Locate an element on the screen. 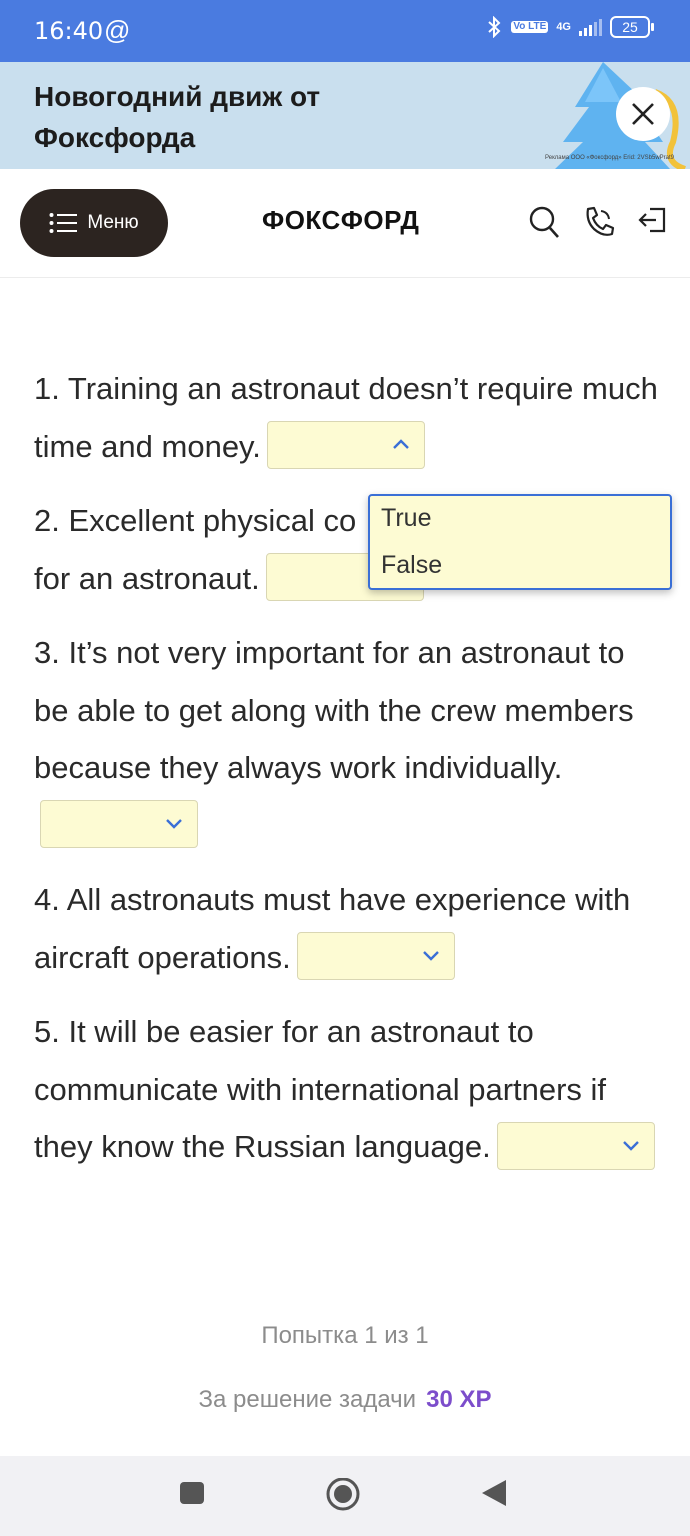  site-logo: ФОКСФОРД is located at coordinates (340, 220).